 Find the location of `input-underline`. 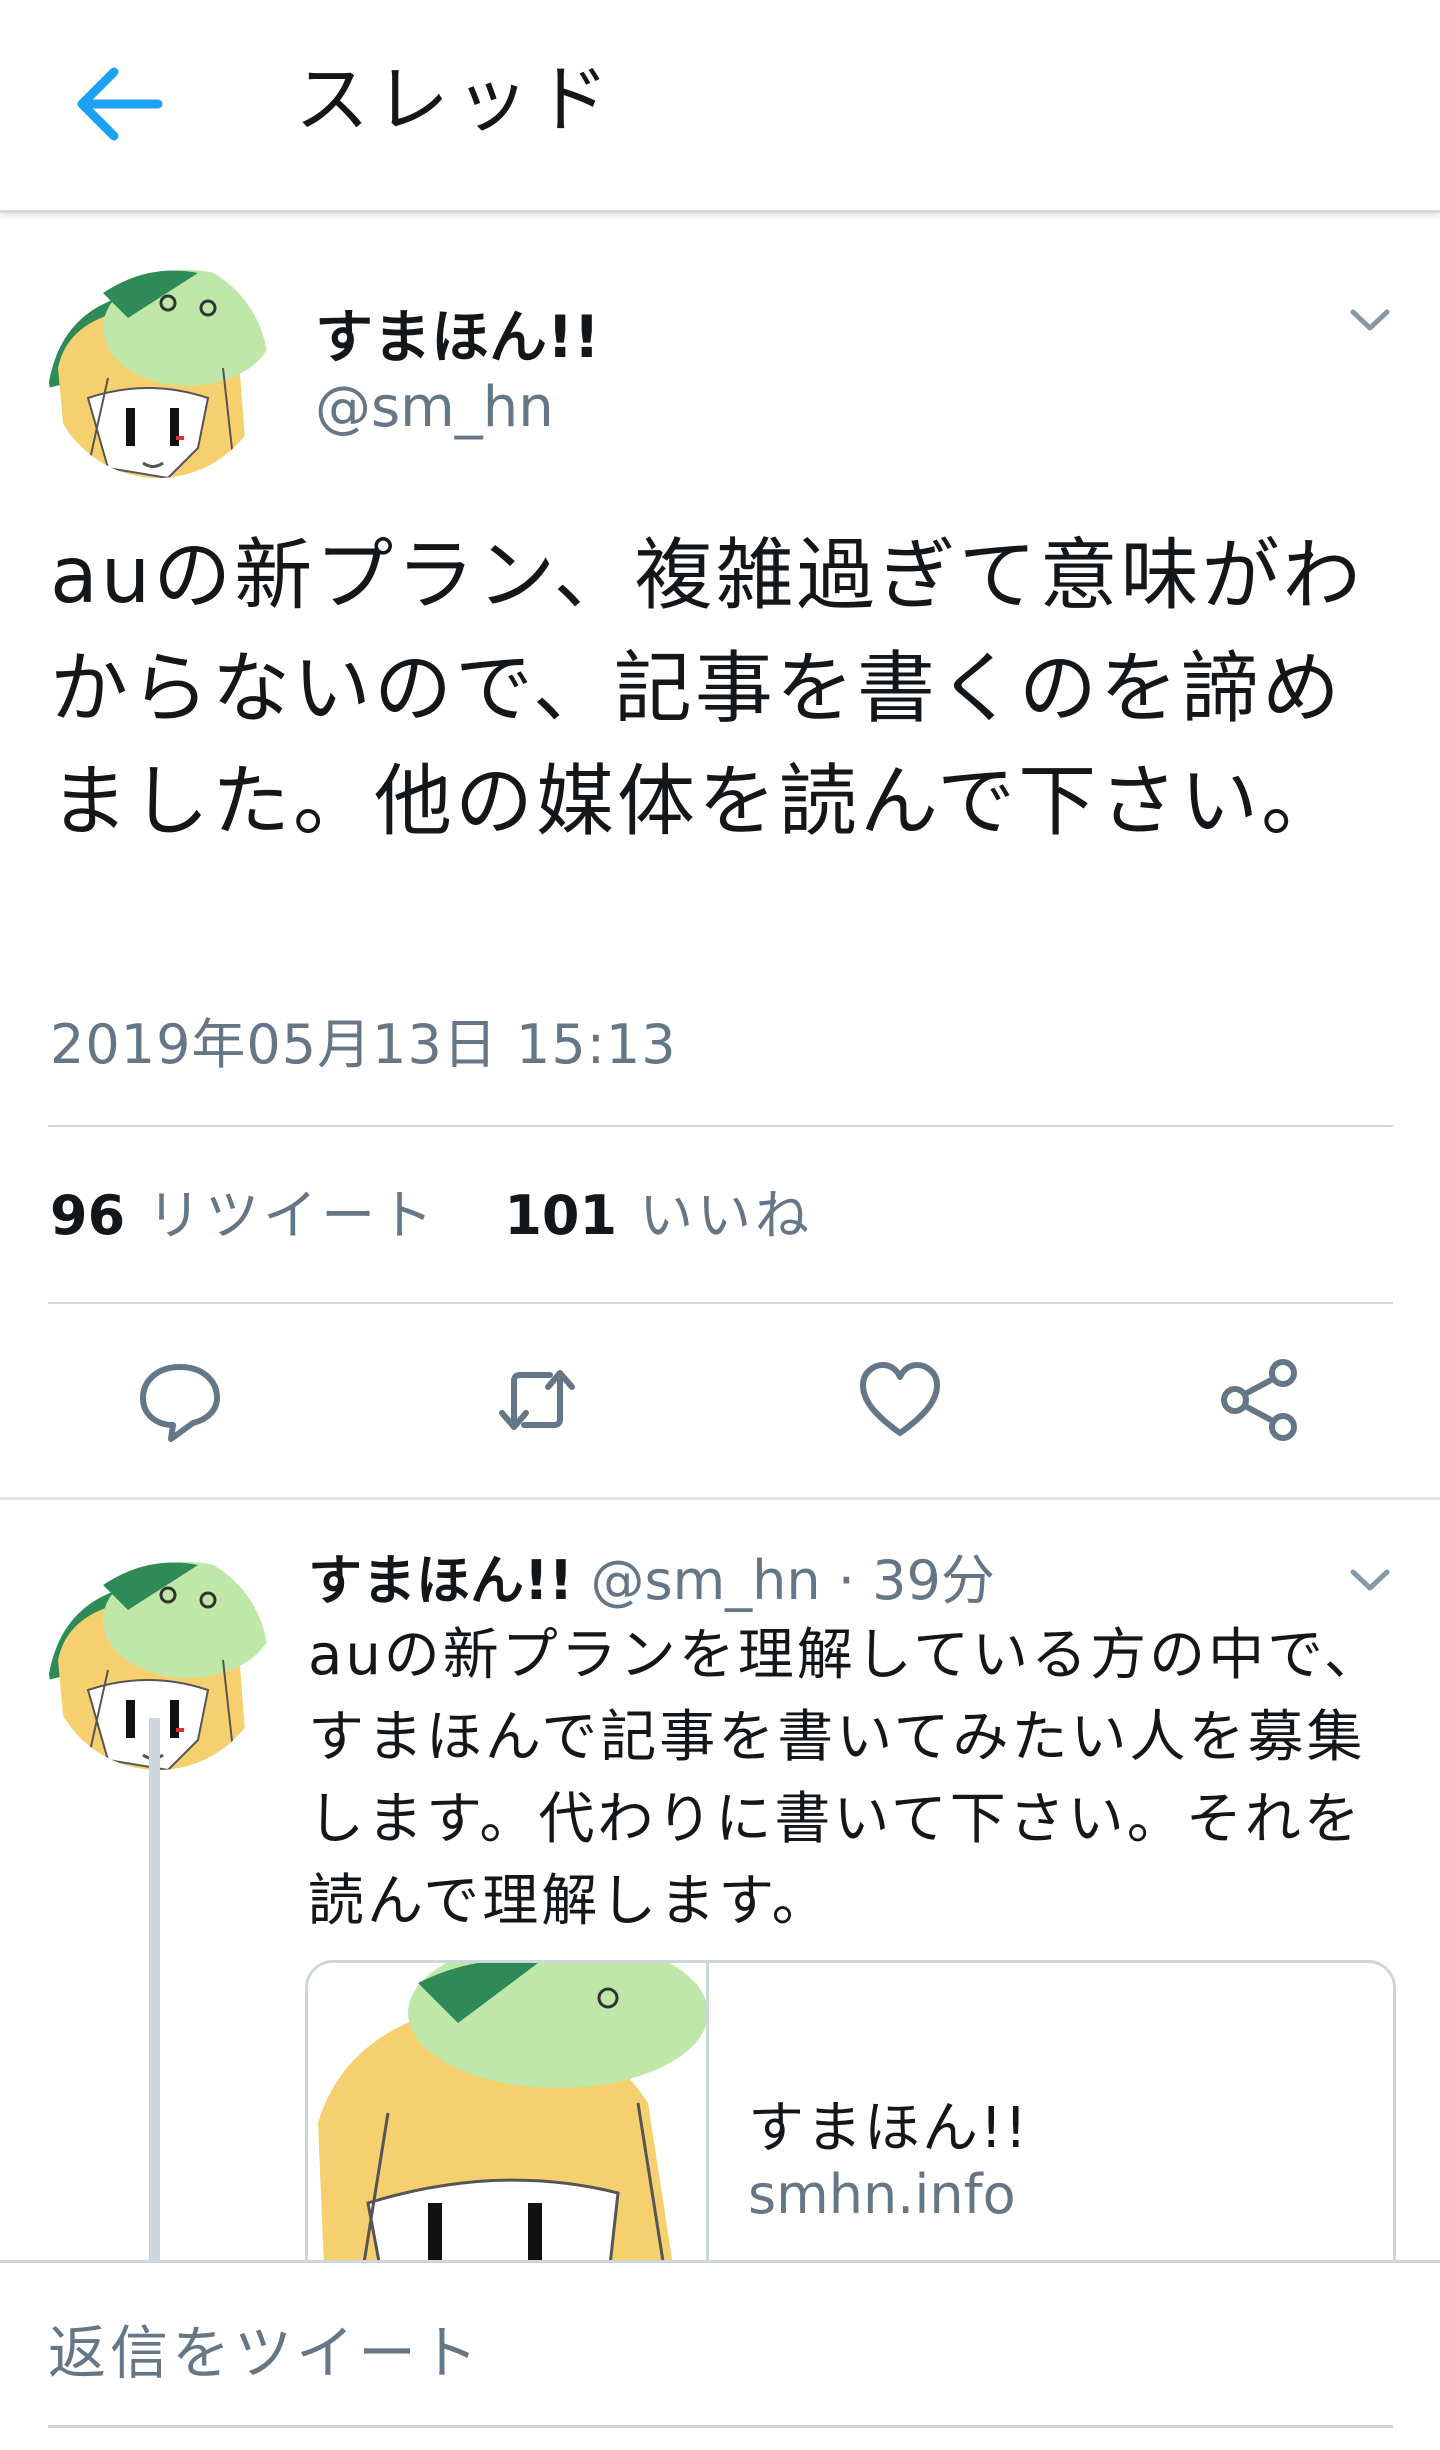

input-underline is located at coordinates (720, 2426).